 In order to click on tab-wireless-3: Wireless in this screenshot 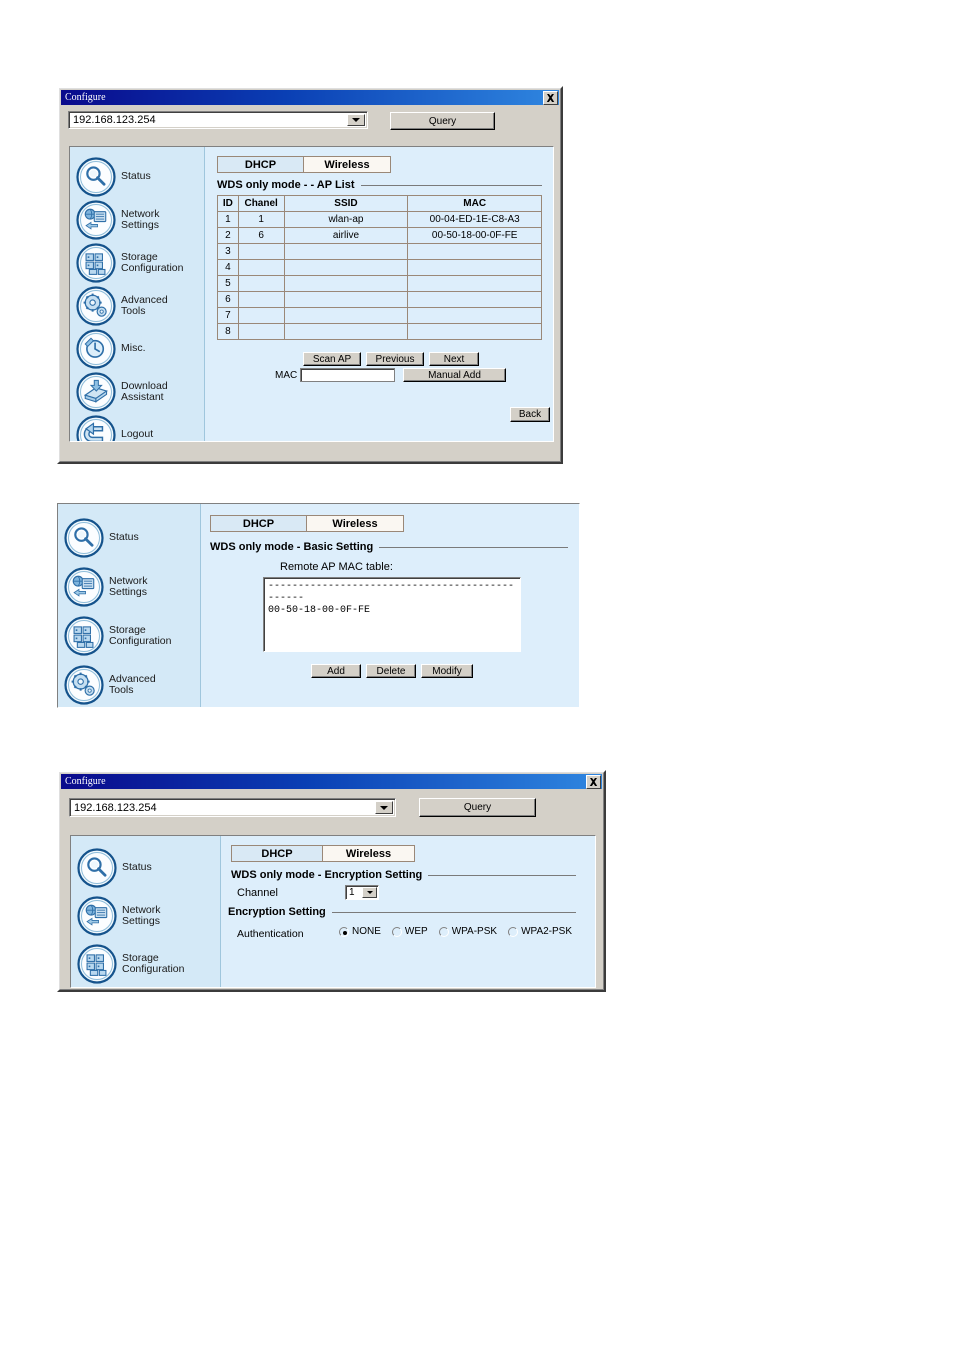, I will do `click(368, 853)`.